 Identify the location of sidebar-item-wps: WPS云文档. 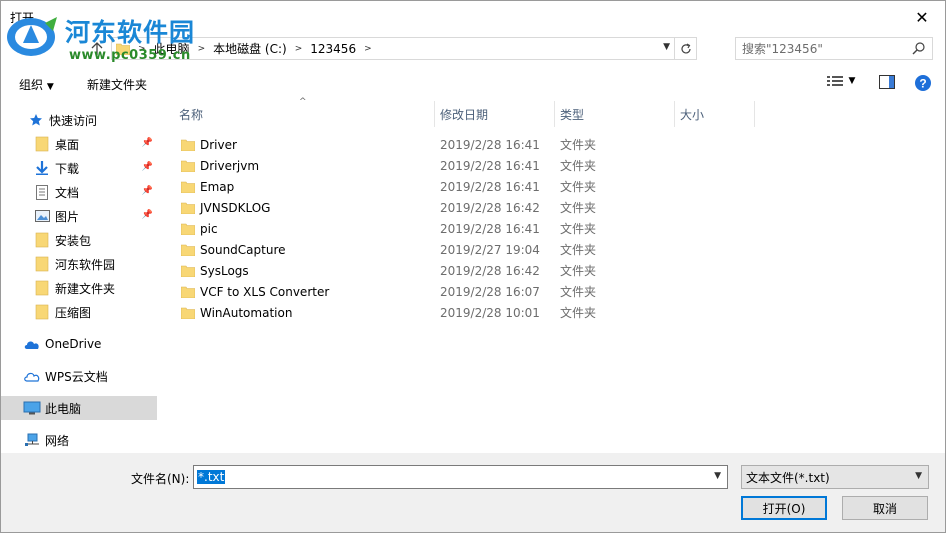
(79, 376).